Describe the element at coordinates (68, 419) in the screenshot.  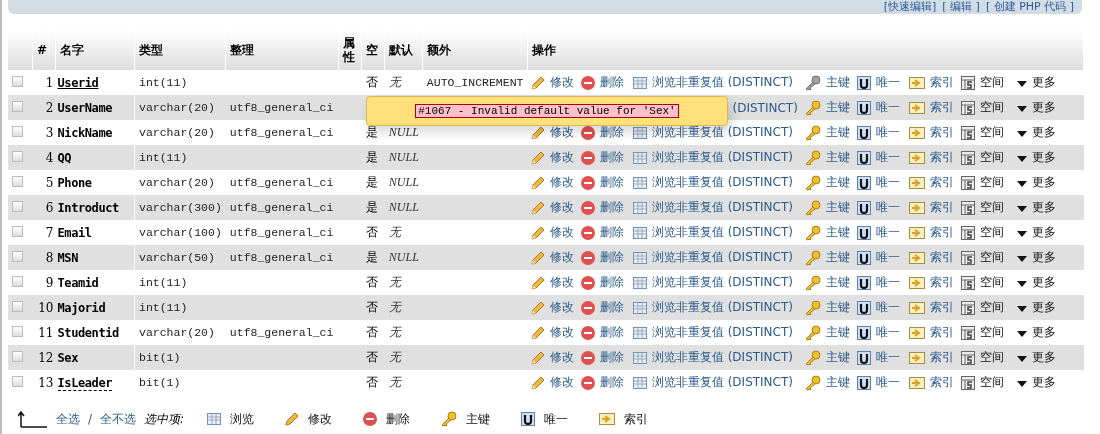
I see `check-all-link: 全选` at that location.